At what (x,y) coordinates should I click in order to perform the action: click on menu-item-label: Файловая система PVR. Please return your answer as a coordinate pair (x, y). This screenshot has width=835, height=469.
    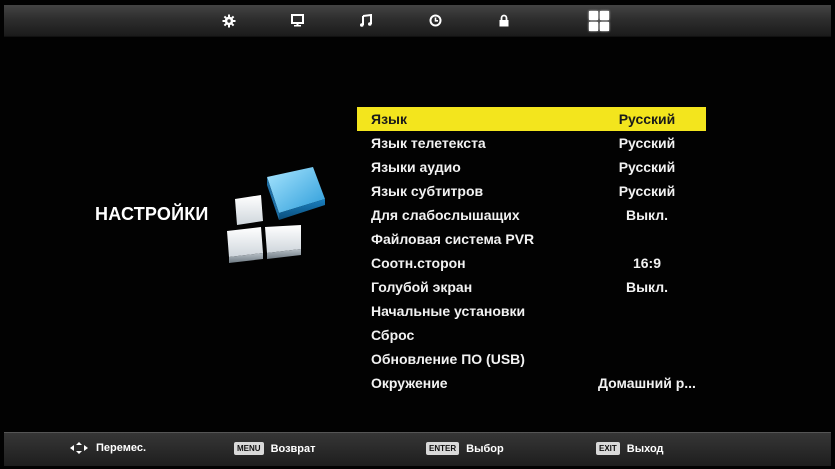
    Looking at the image, I should click on (453, 239).